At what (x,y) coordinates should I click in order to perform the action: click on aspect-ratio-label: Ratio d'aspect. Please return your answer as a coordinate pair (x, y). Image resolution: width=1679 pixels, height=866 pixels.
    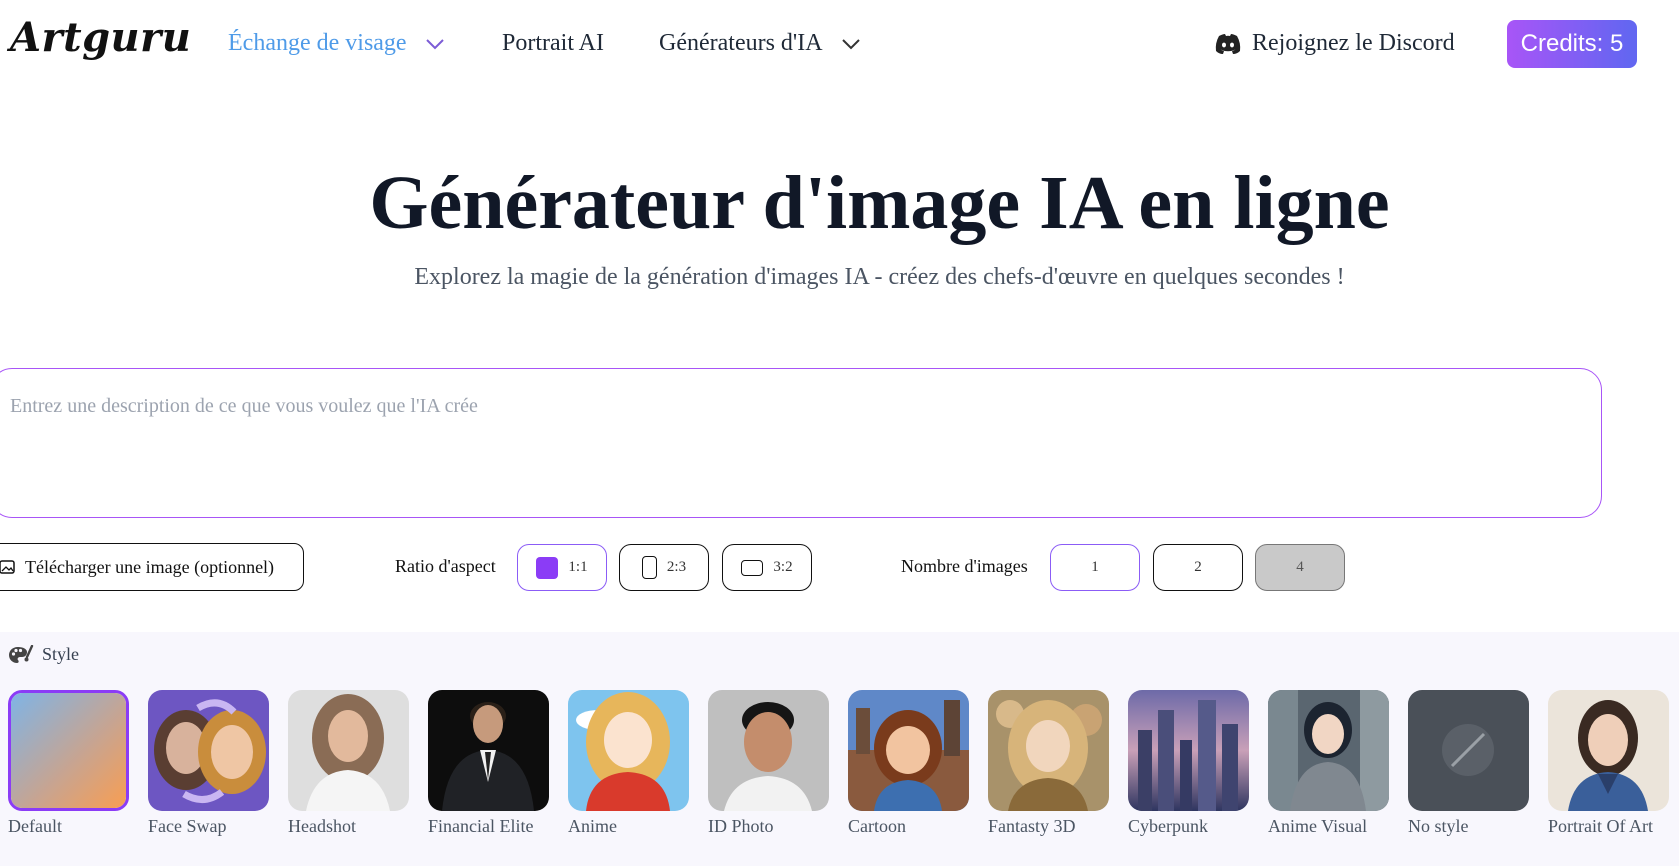
    Looking at the image, I should click on (445, 566).